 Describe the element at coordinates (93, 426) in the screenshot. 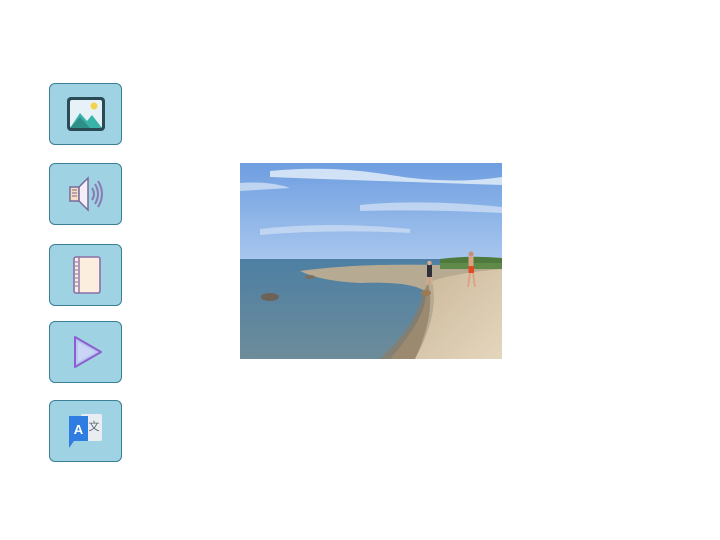

I see `translate-icon-cjk: 文` at that location.